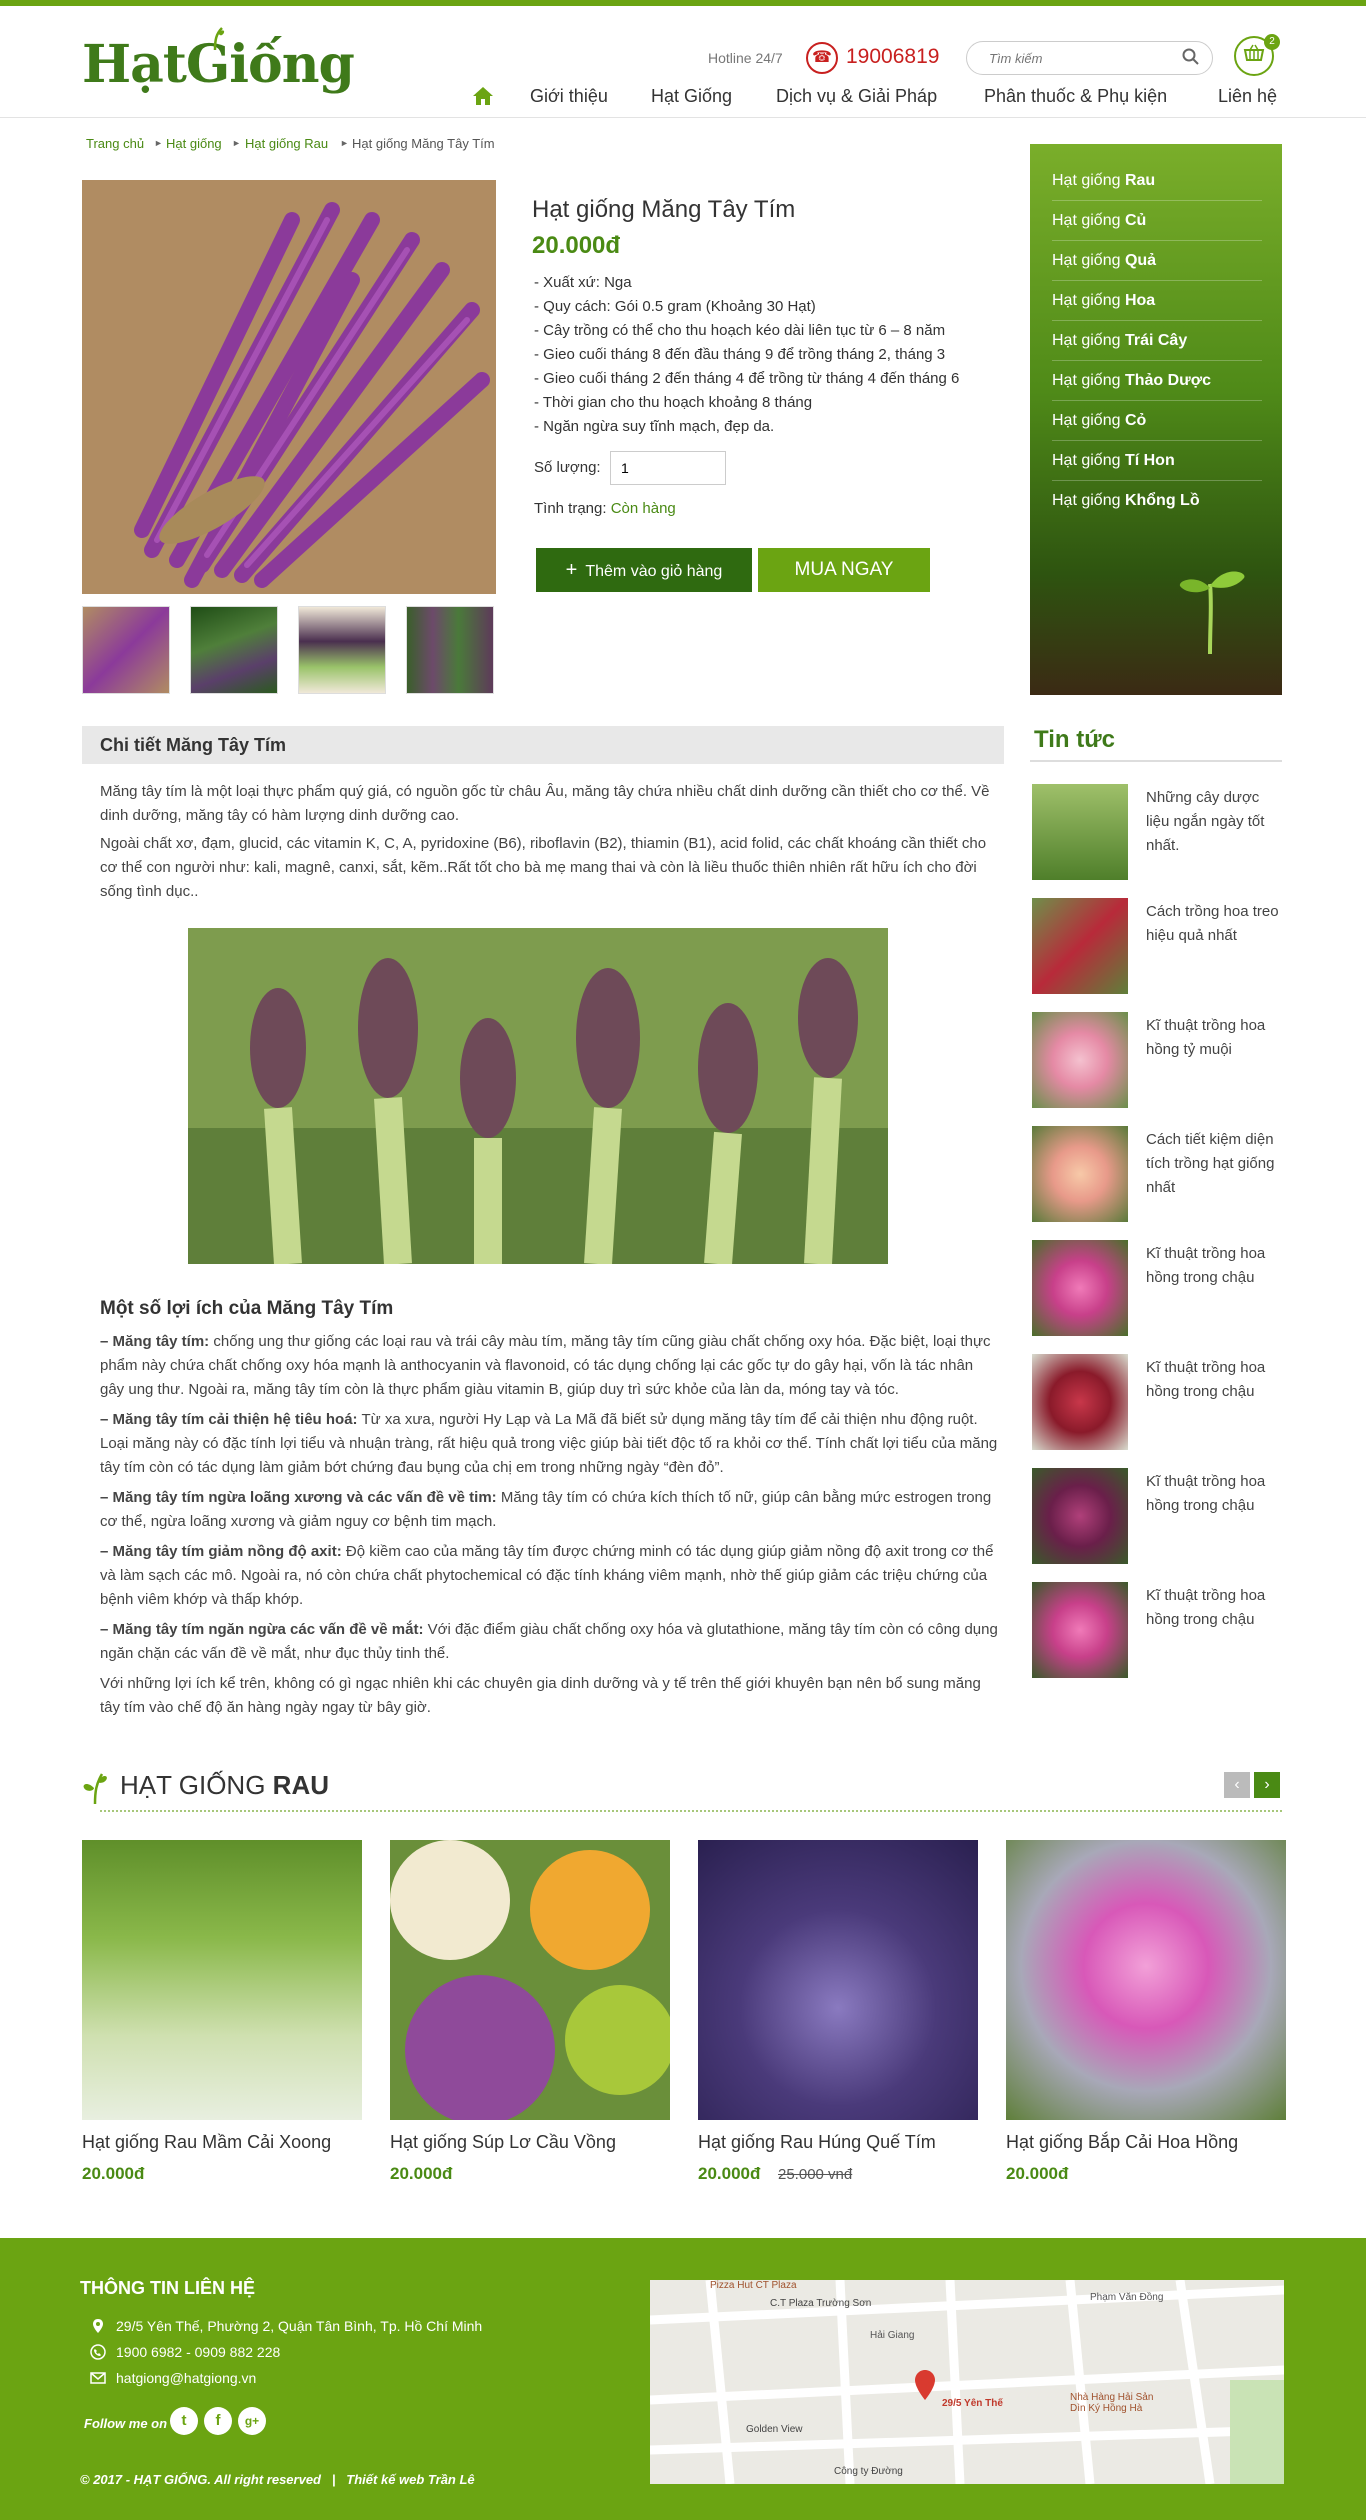 This screenshot has width=1366, height=2520. I want to click on site-logo: HạtGiống, so click(218, 61).